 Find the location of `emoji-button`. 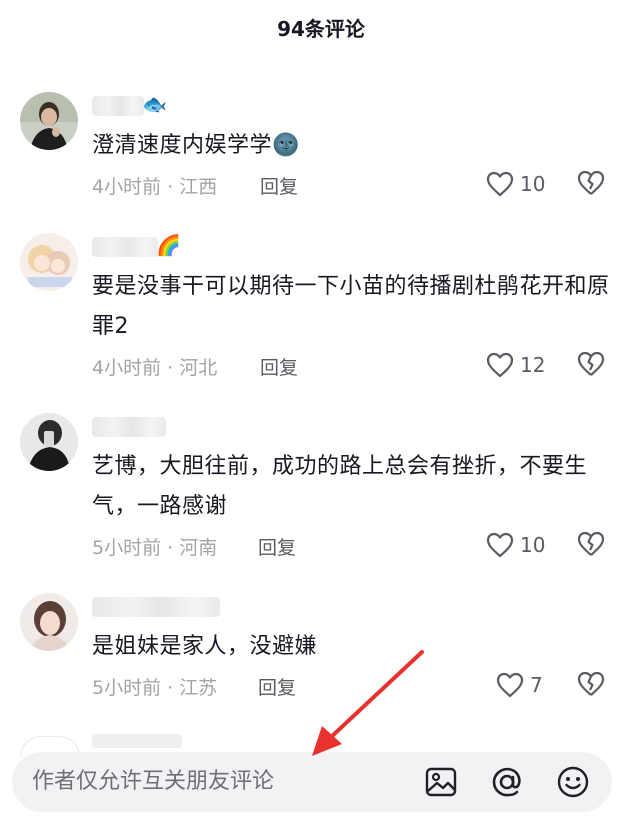

emoji-button is located at coordinates (573, 782).